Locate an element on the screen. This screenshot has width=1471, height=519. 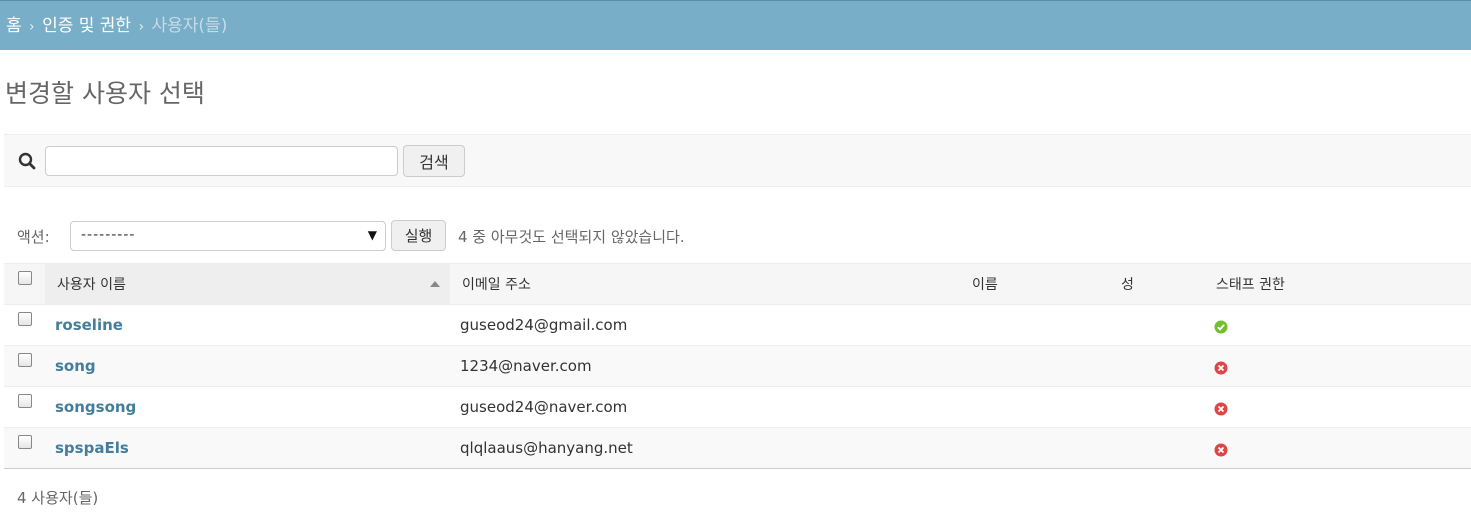
column-header-staff: 스태프 권한 is located at coordinates (1337, 284).